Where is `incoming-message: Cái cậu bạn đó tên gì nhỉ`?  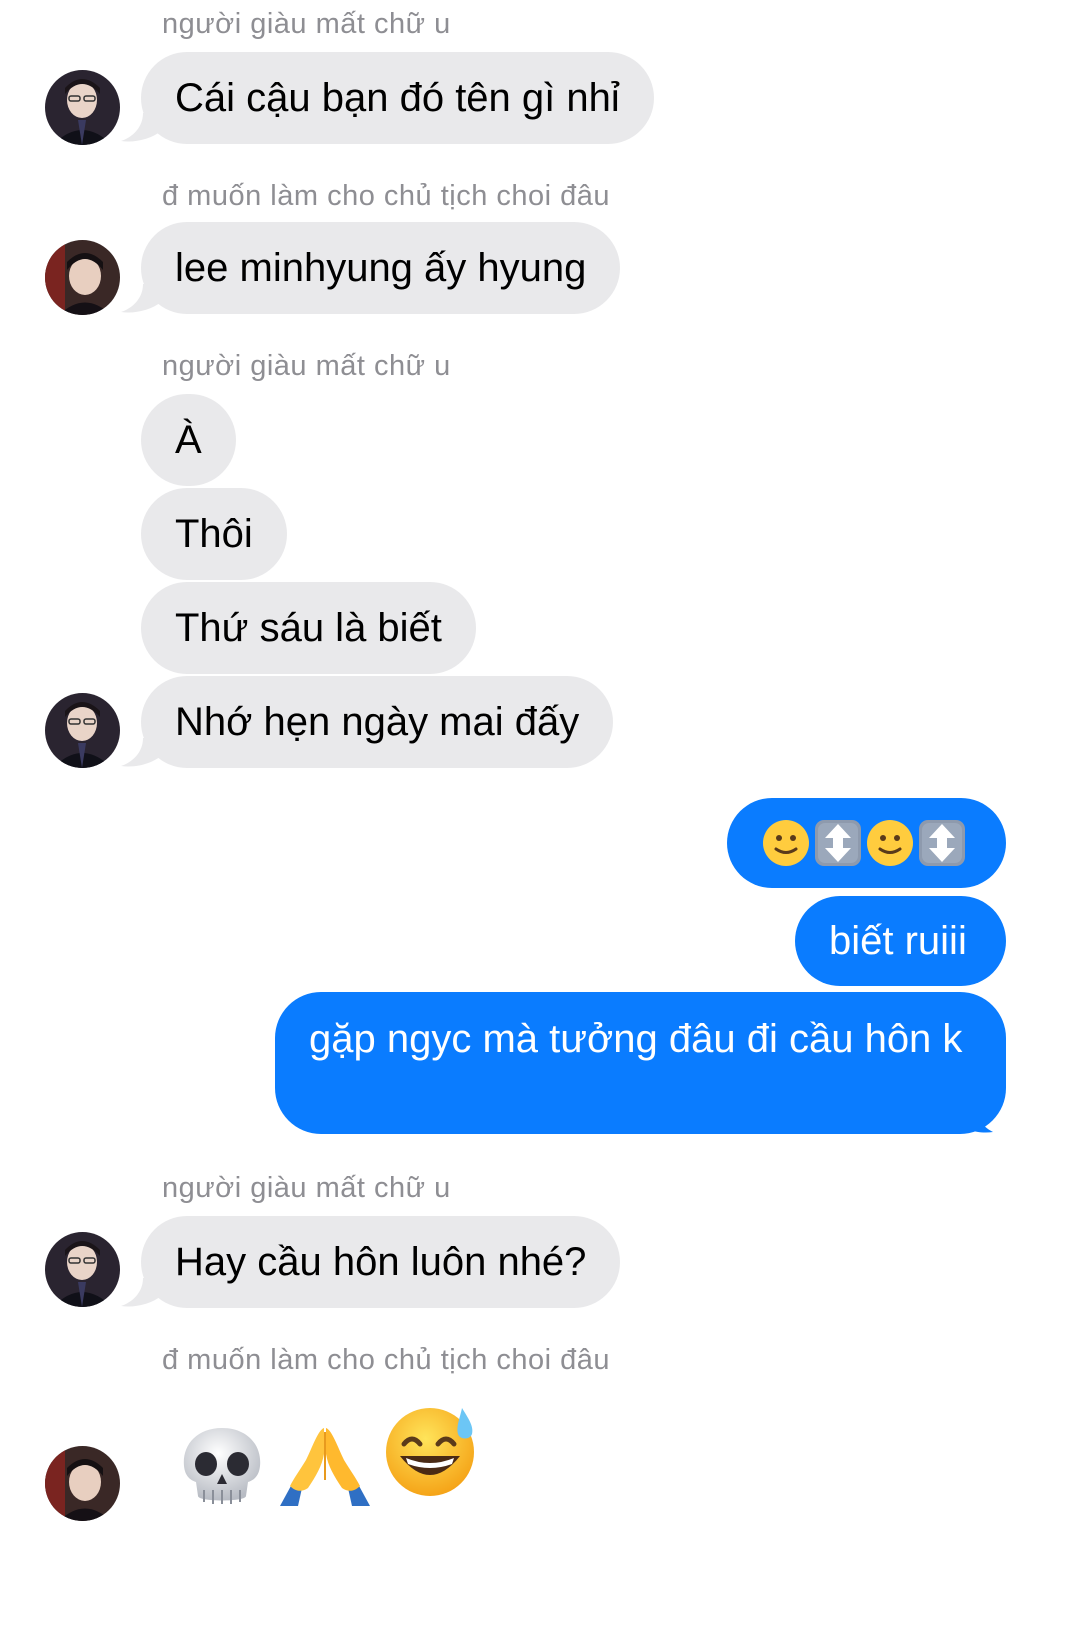 incoming-message: Cái cậu bạn đó tên gì nhỉ is located at coordinates (397, 98).